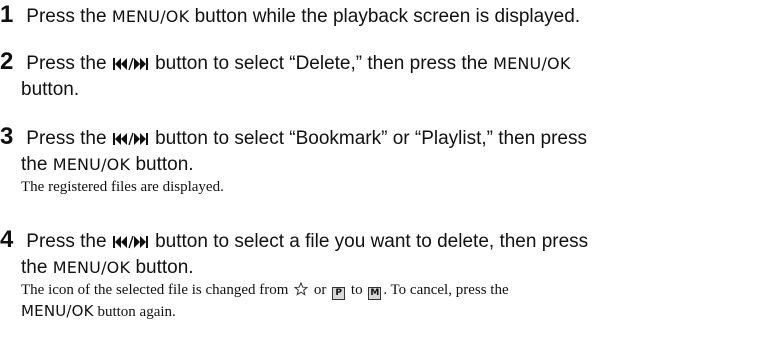 The image size is (769, 339). Describe the element at coordinates (7, 239) in the screenshot. I see `step-number: 4` at that location.